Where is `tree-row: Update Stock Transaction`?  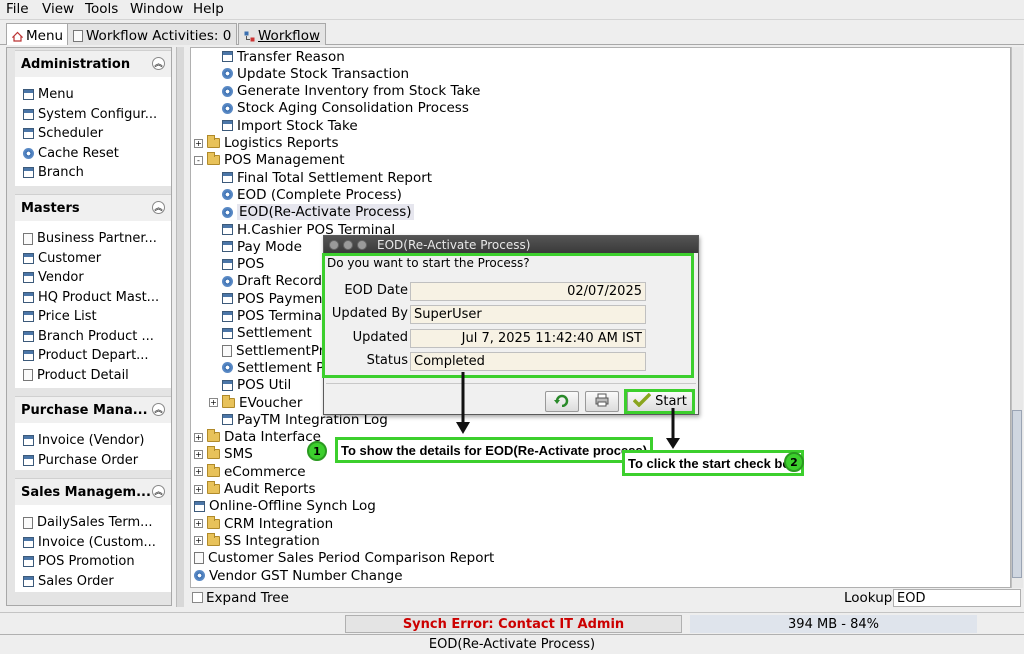 tree-row: Update Stock Transaction is located at coordinates (309, 73).